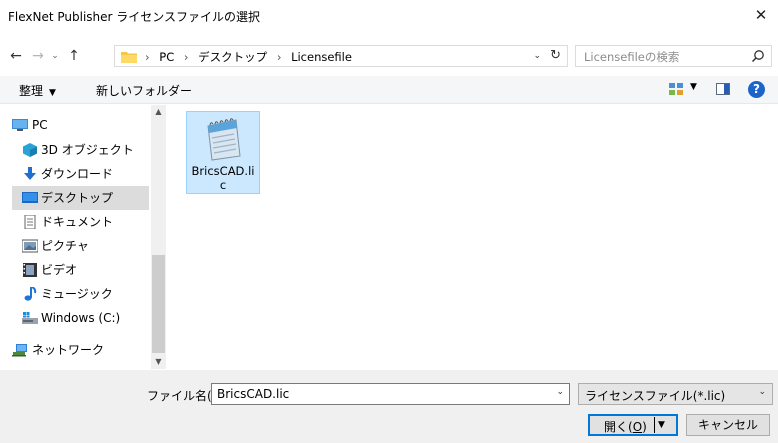 The width and height of the screenshot is (778, 443). I want to click on scroll-up-icon: ▲, so click(158, 112).